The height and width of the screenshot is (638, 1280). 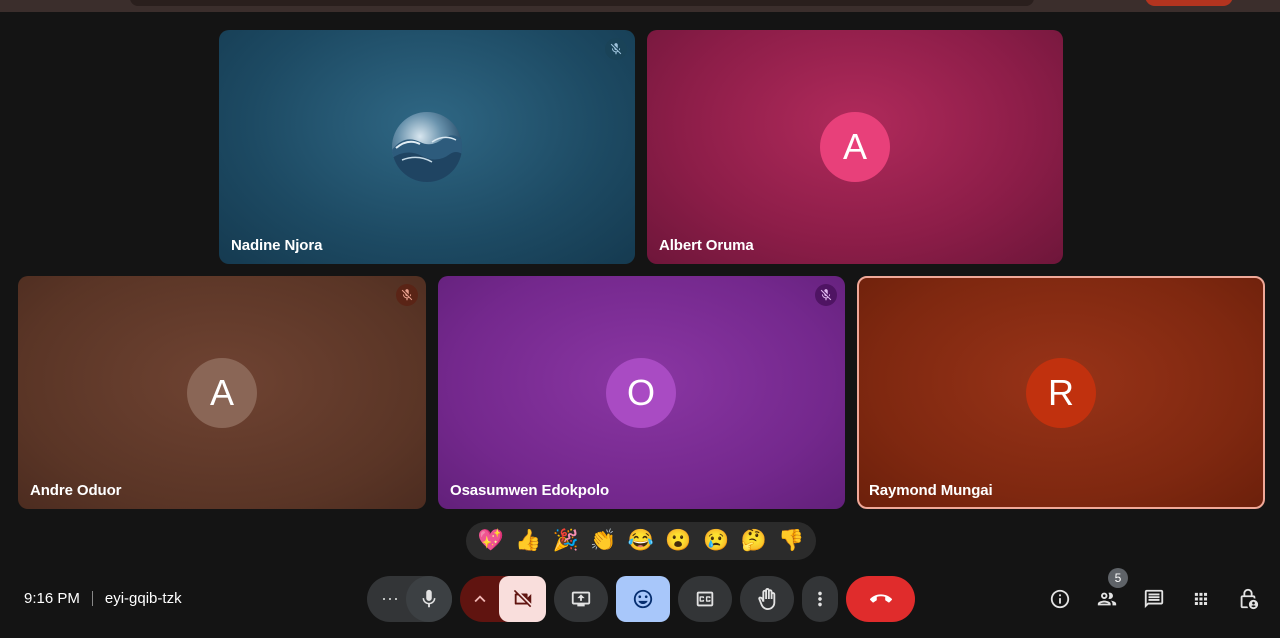 I want to click on info-icon, so click(x=1060, y=599).